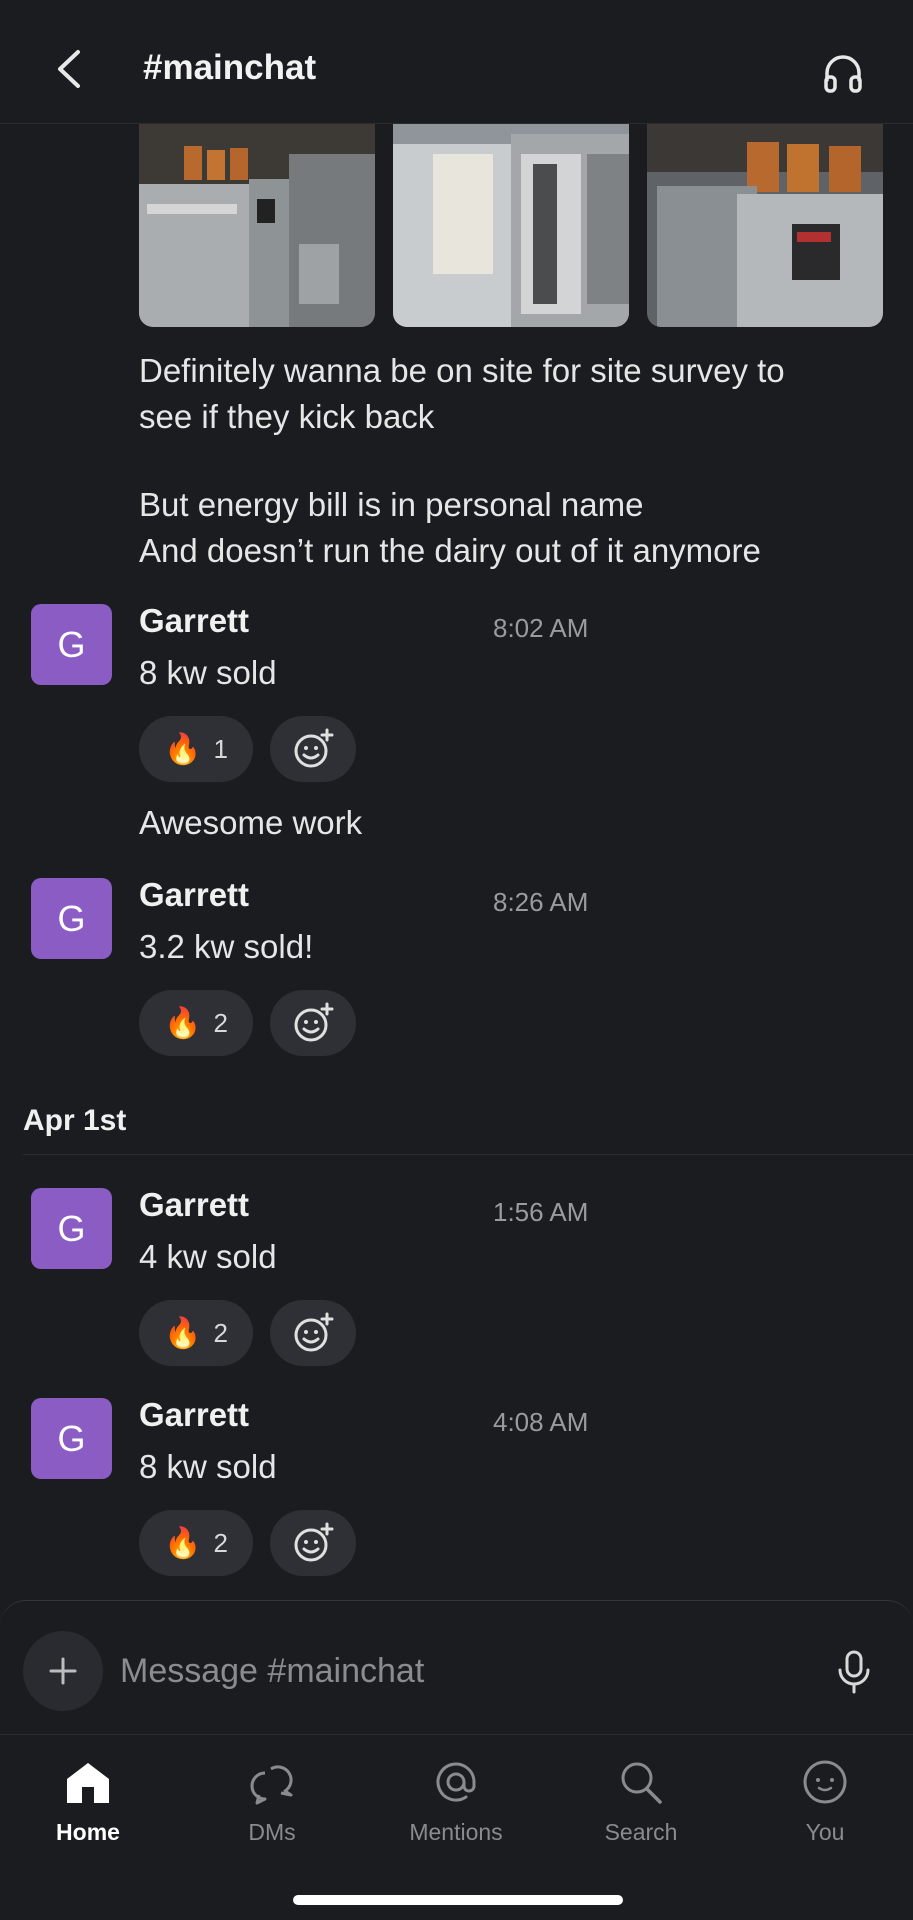 This screenshot has height=1920, width=913. I want to click on tab-label: Mentions, so click(456, 1832).